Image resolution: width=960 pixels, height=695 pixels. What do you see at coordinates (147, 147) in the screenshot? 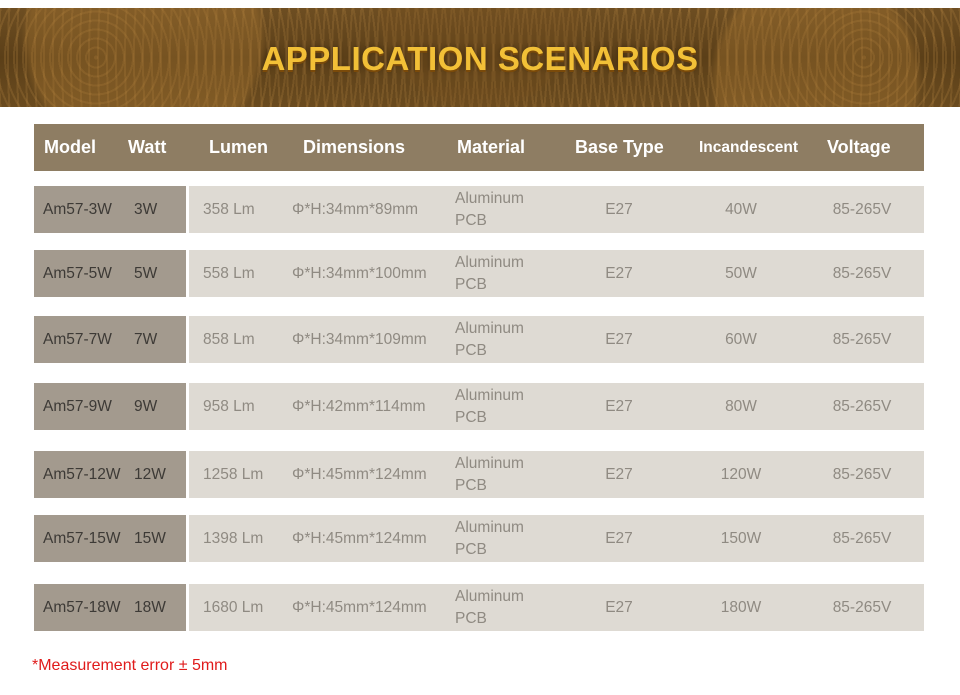
I see `header-watt: Watt` at bounding box center [147, 147].